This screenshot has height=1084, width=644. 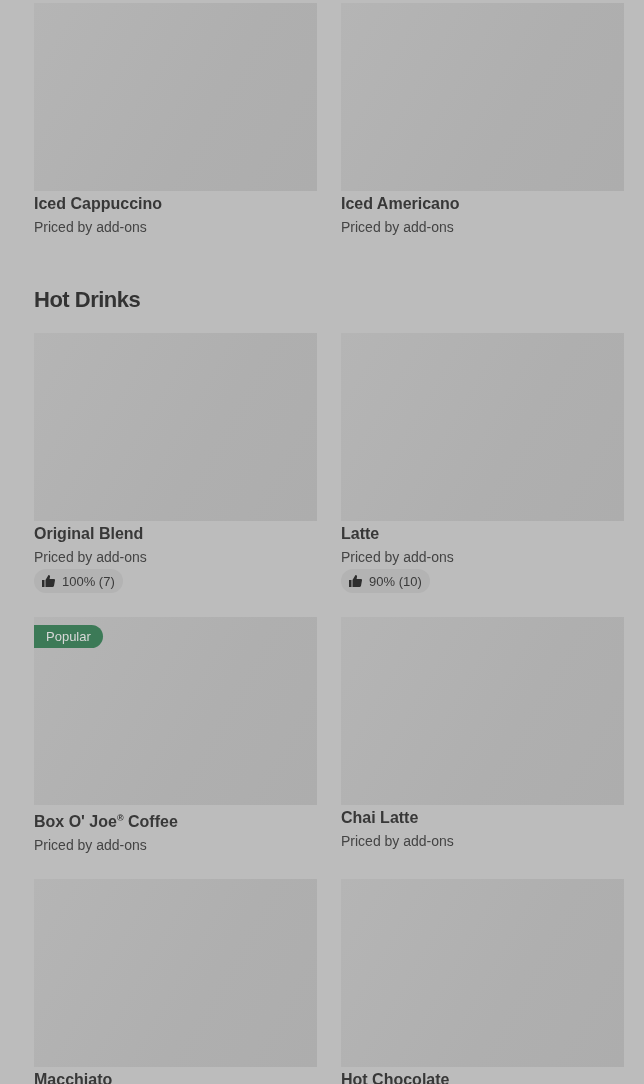 I want to click on rating-pill: 100% (7), so click(x=78, y=581).